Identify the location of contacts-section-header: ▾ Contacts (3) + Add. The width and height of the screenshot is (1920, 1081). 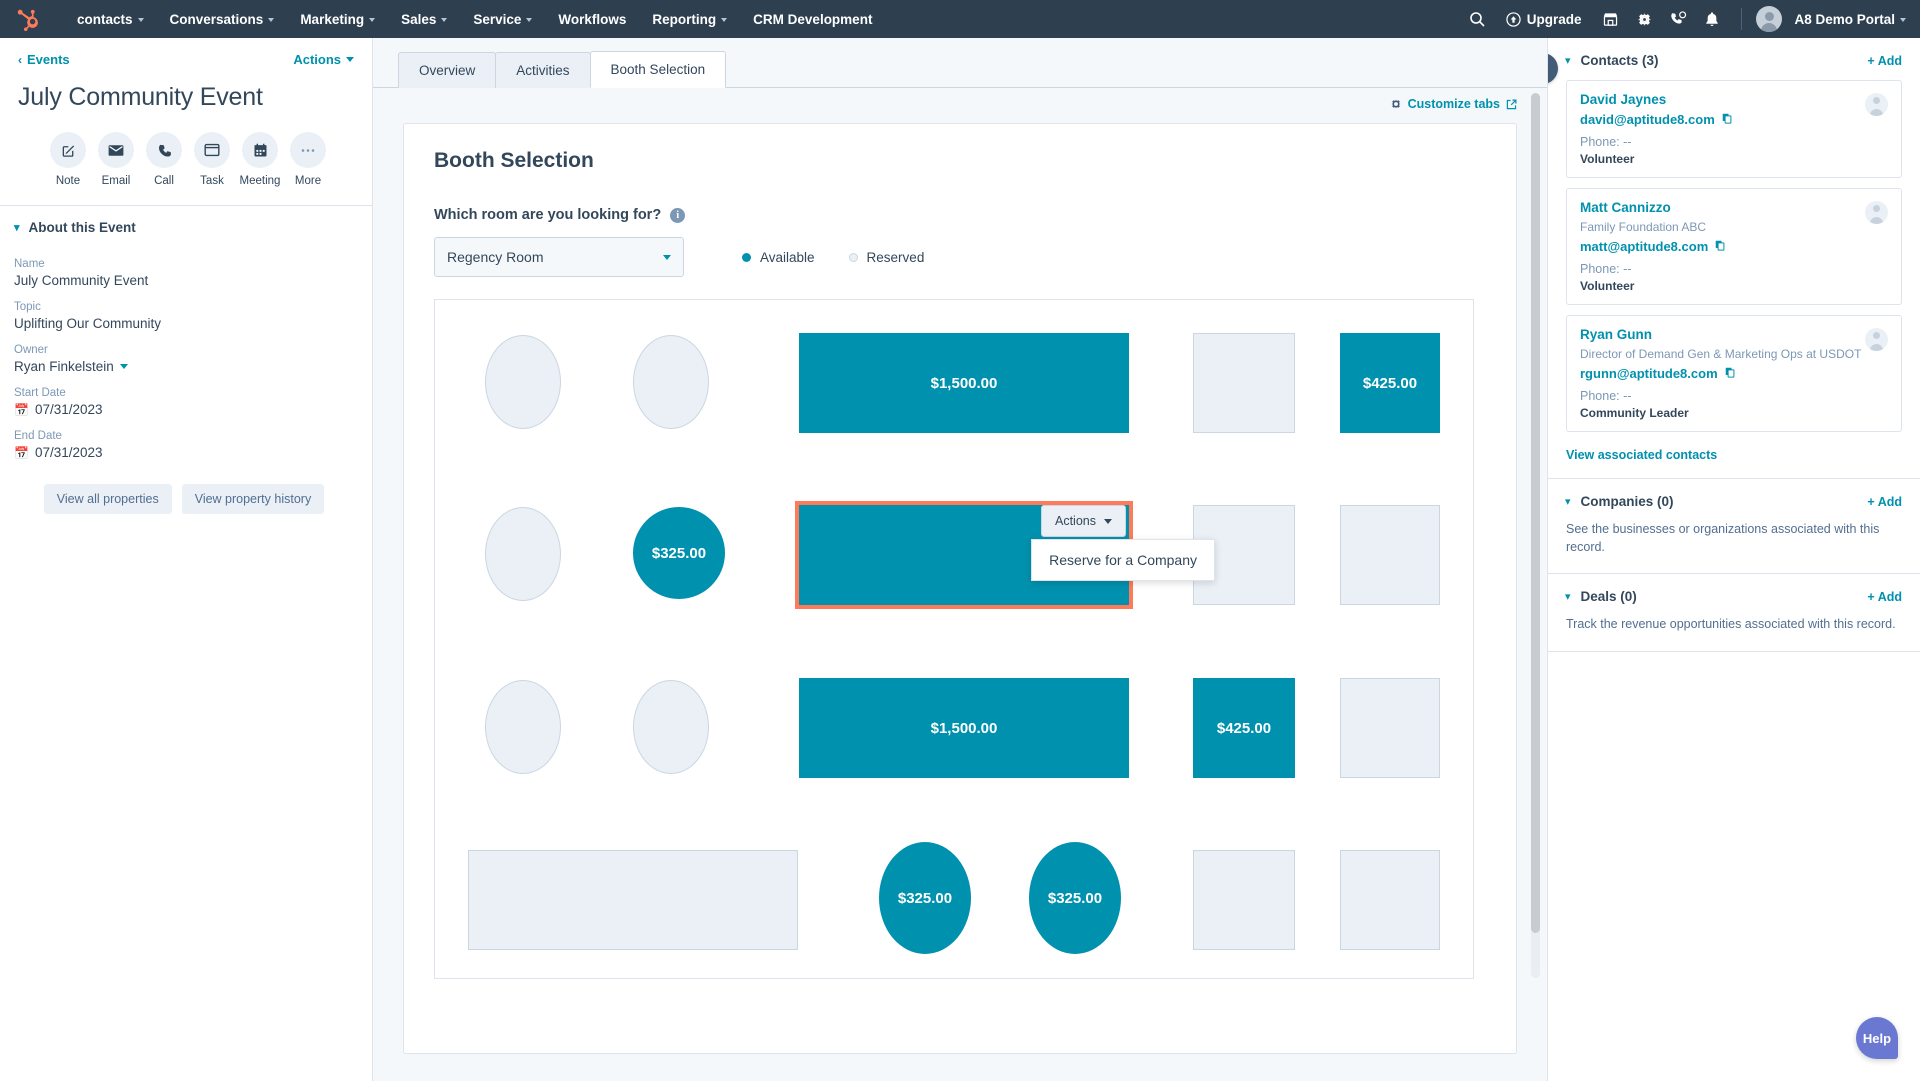
(1734, 59).